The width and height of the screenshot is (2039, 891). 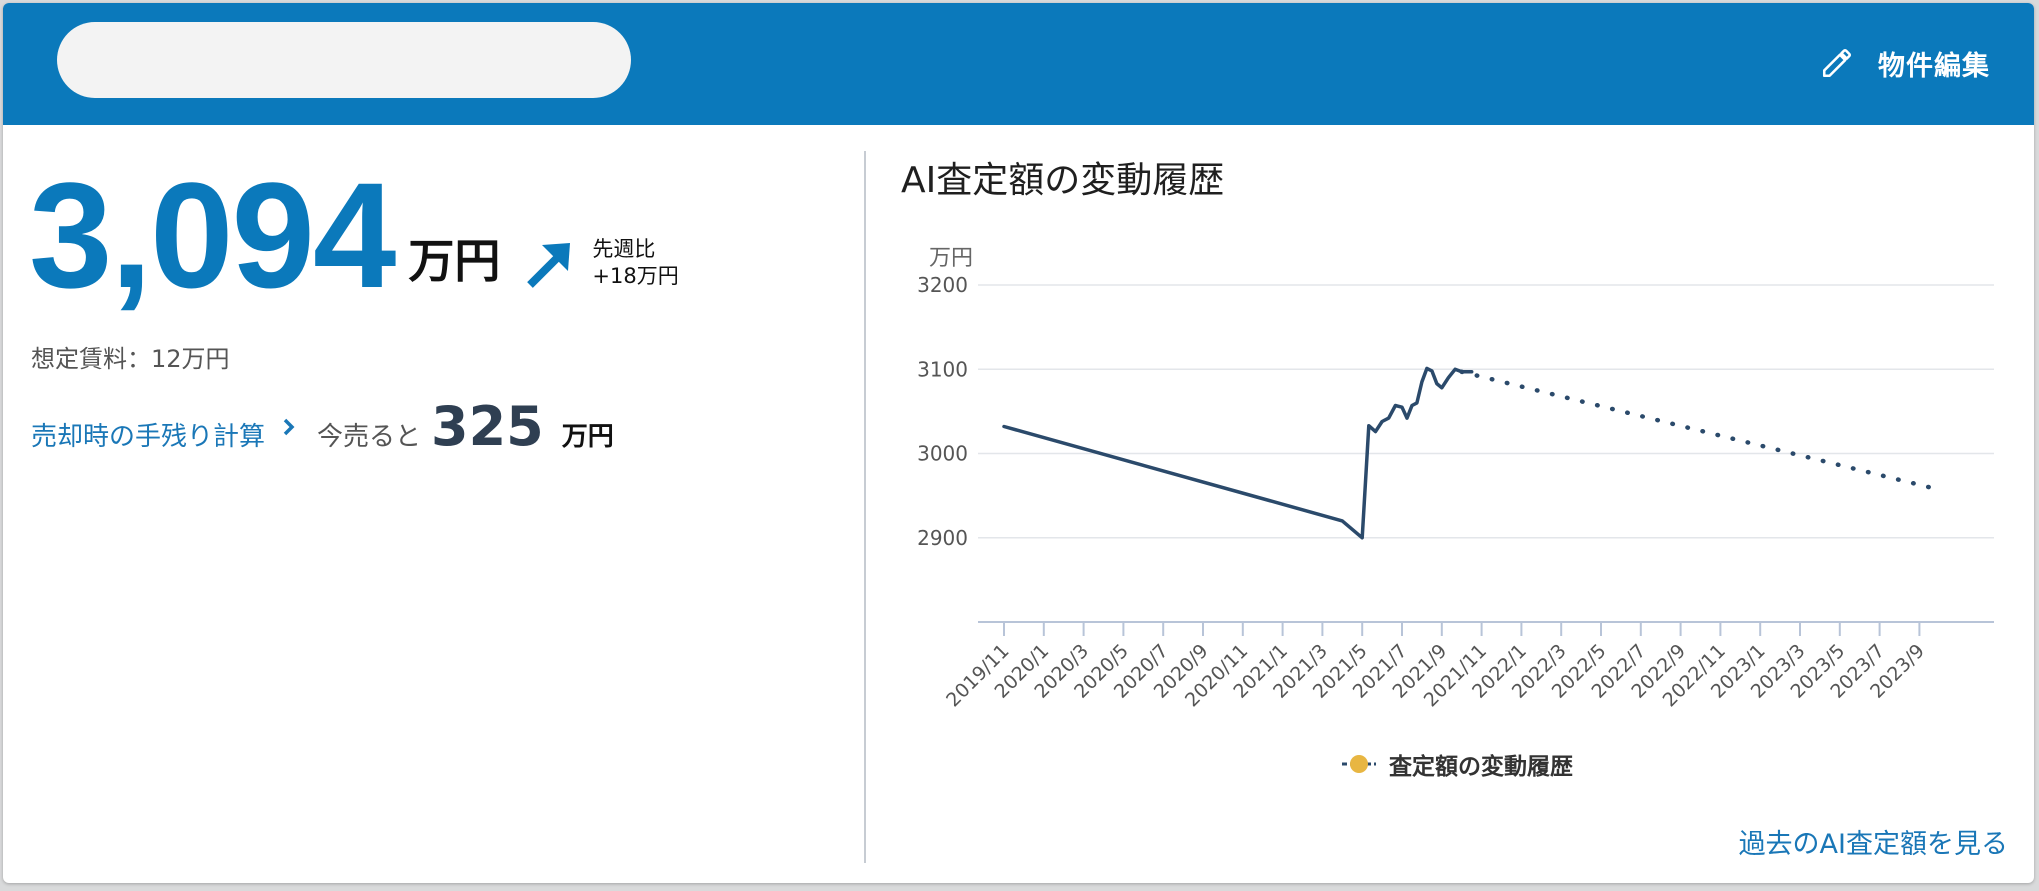 What do you see at coordinates (289, 427) in the screenshot?
I see `chevron-right-icon` at bounding box center [289, 427].